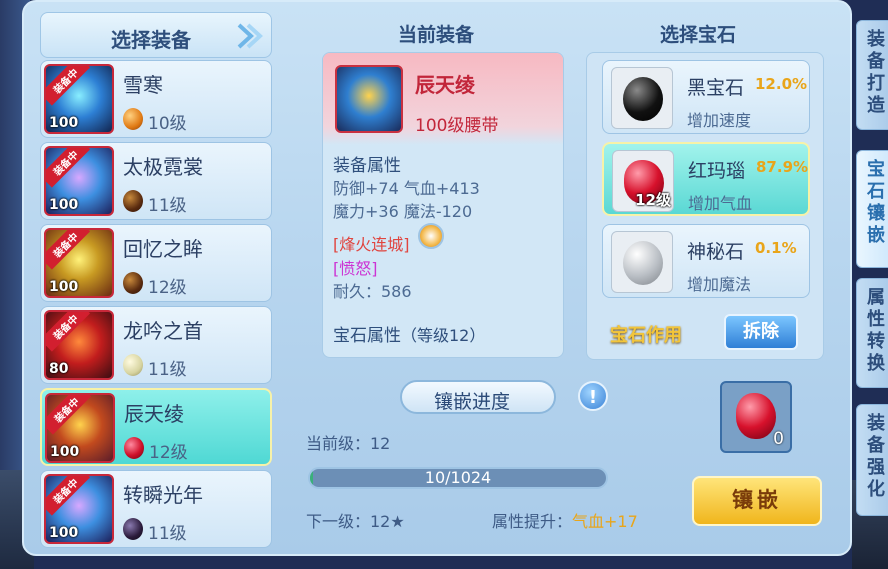 The width and height of the screenshot is (888, 569). I want to click on gem-slot: 0, so click(756, 417).